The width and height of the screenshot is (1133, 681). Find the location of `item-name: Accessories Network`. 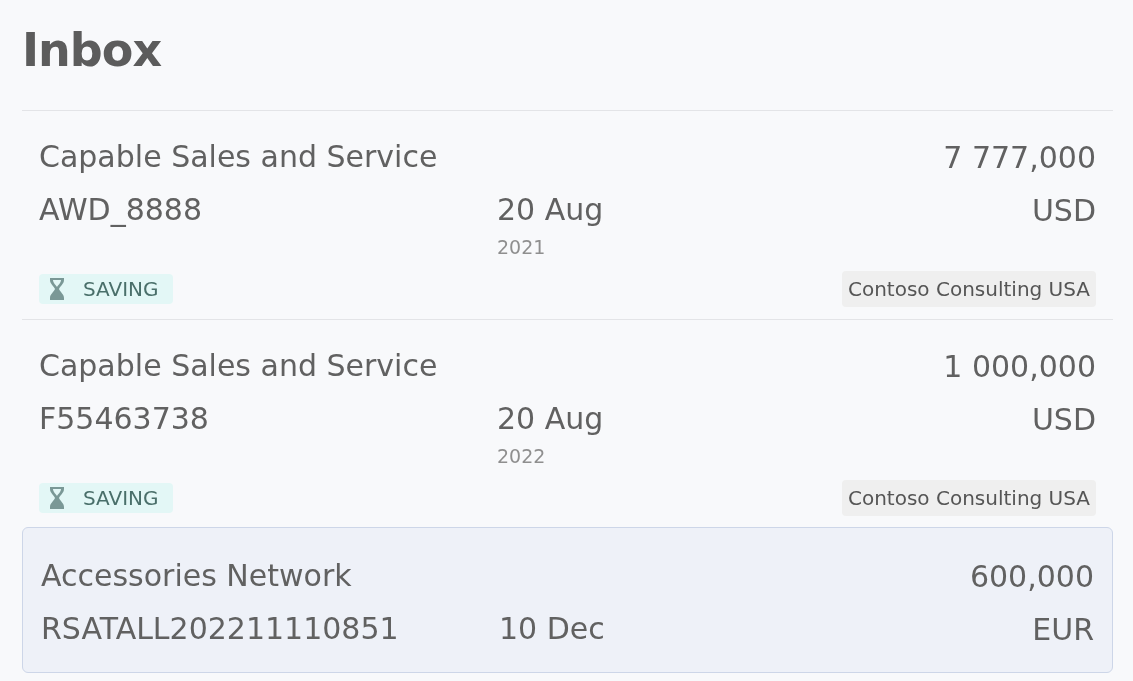

item-name: Accessories Network is located at coordinates (197, 576).